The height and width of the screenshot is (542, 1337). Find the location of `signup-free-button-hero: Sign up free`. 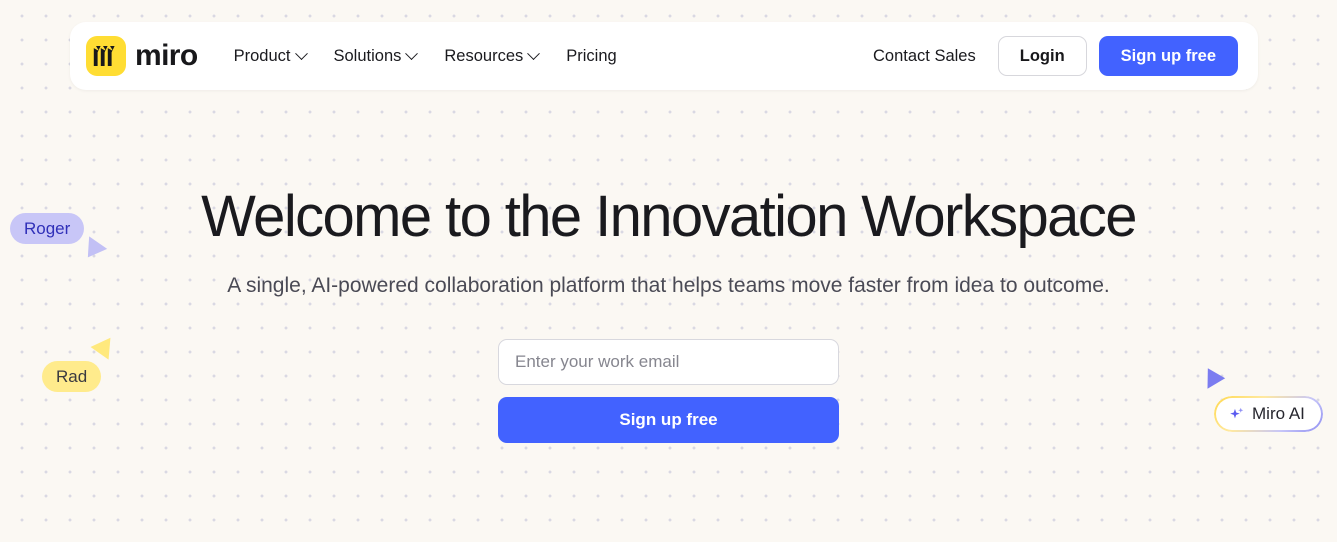

signup-free-button-hero: Sign up free is located at coordinates (668, 420).